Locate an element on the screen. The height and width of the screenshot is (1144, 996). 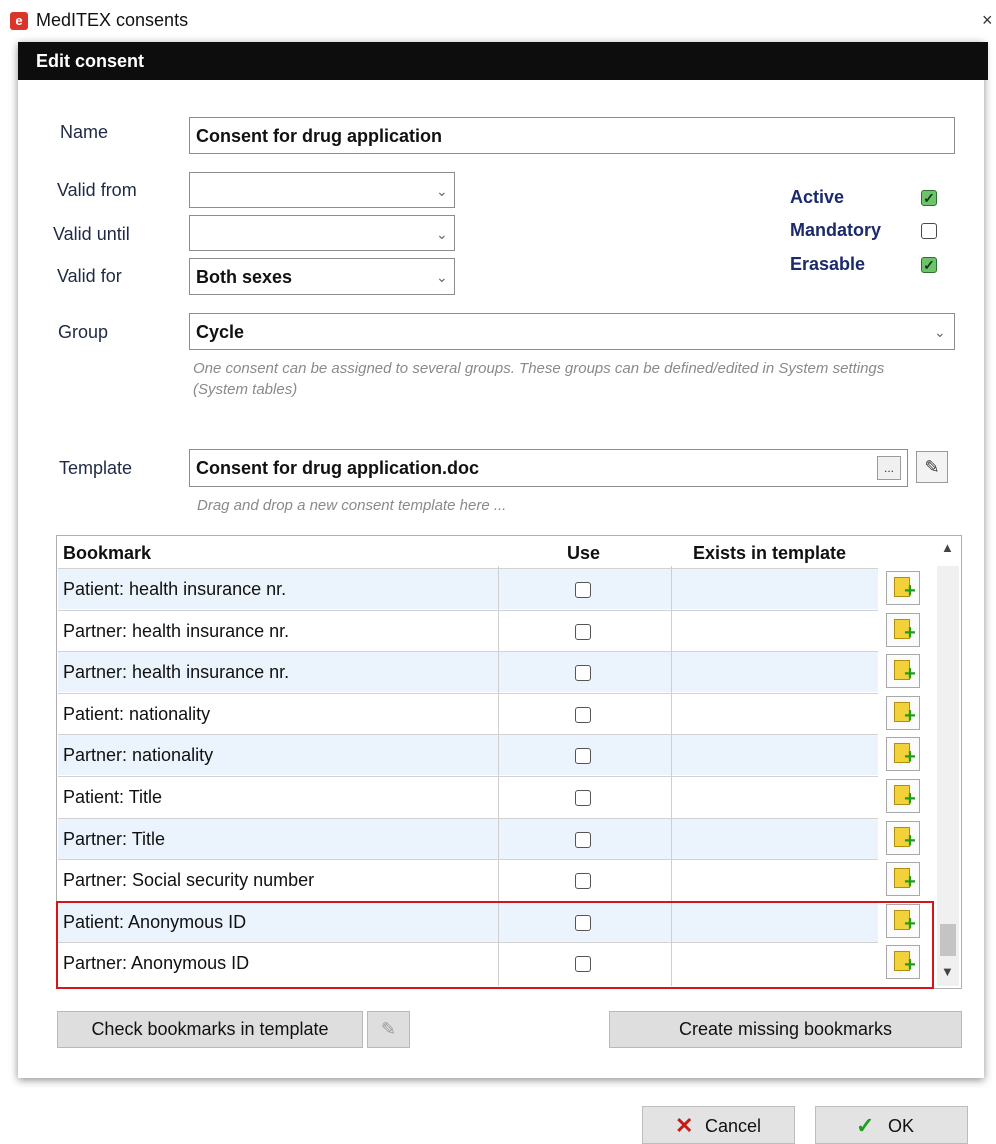
meditex-app-icon: e is located at coordinates (19, 21).